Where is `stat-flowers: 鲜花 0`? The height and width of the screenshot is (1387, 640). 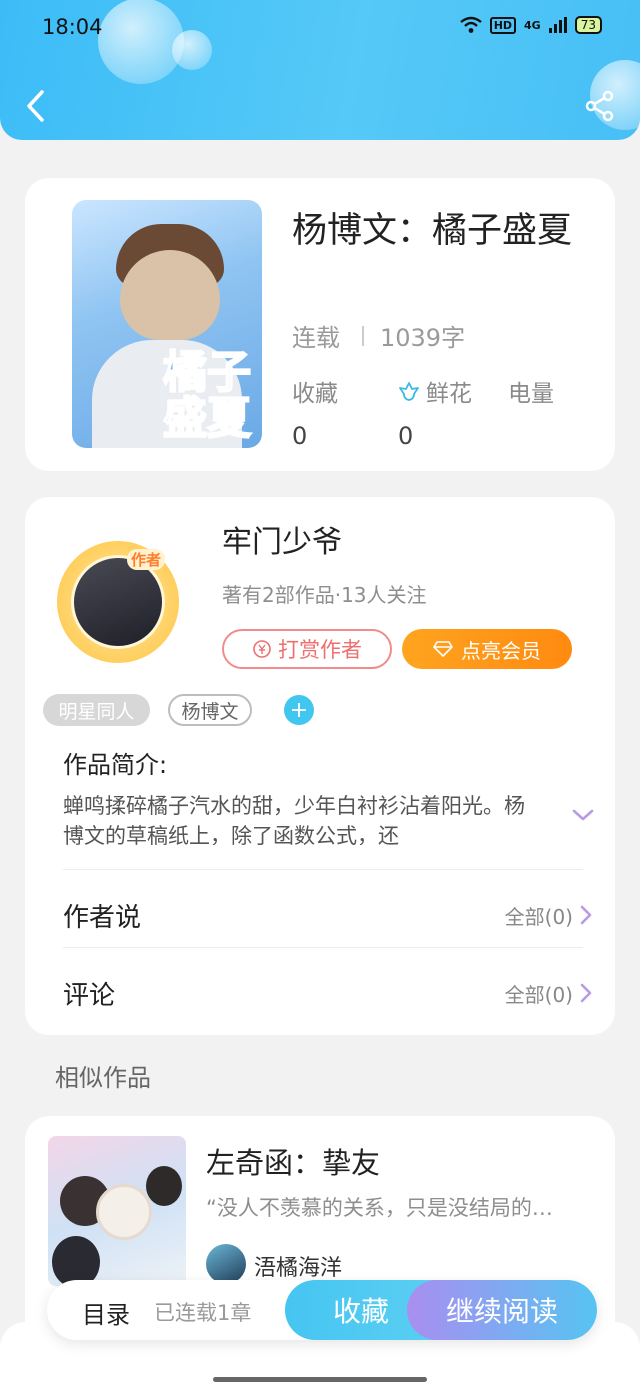
stat-flowers: 鲜花 0 is located at coordinates (435, 412).